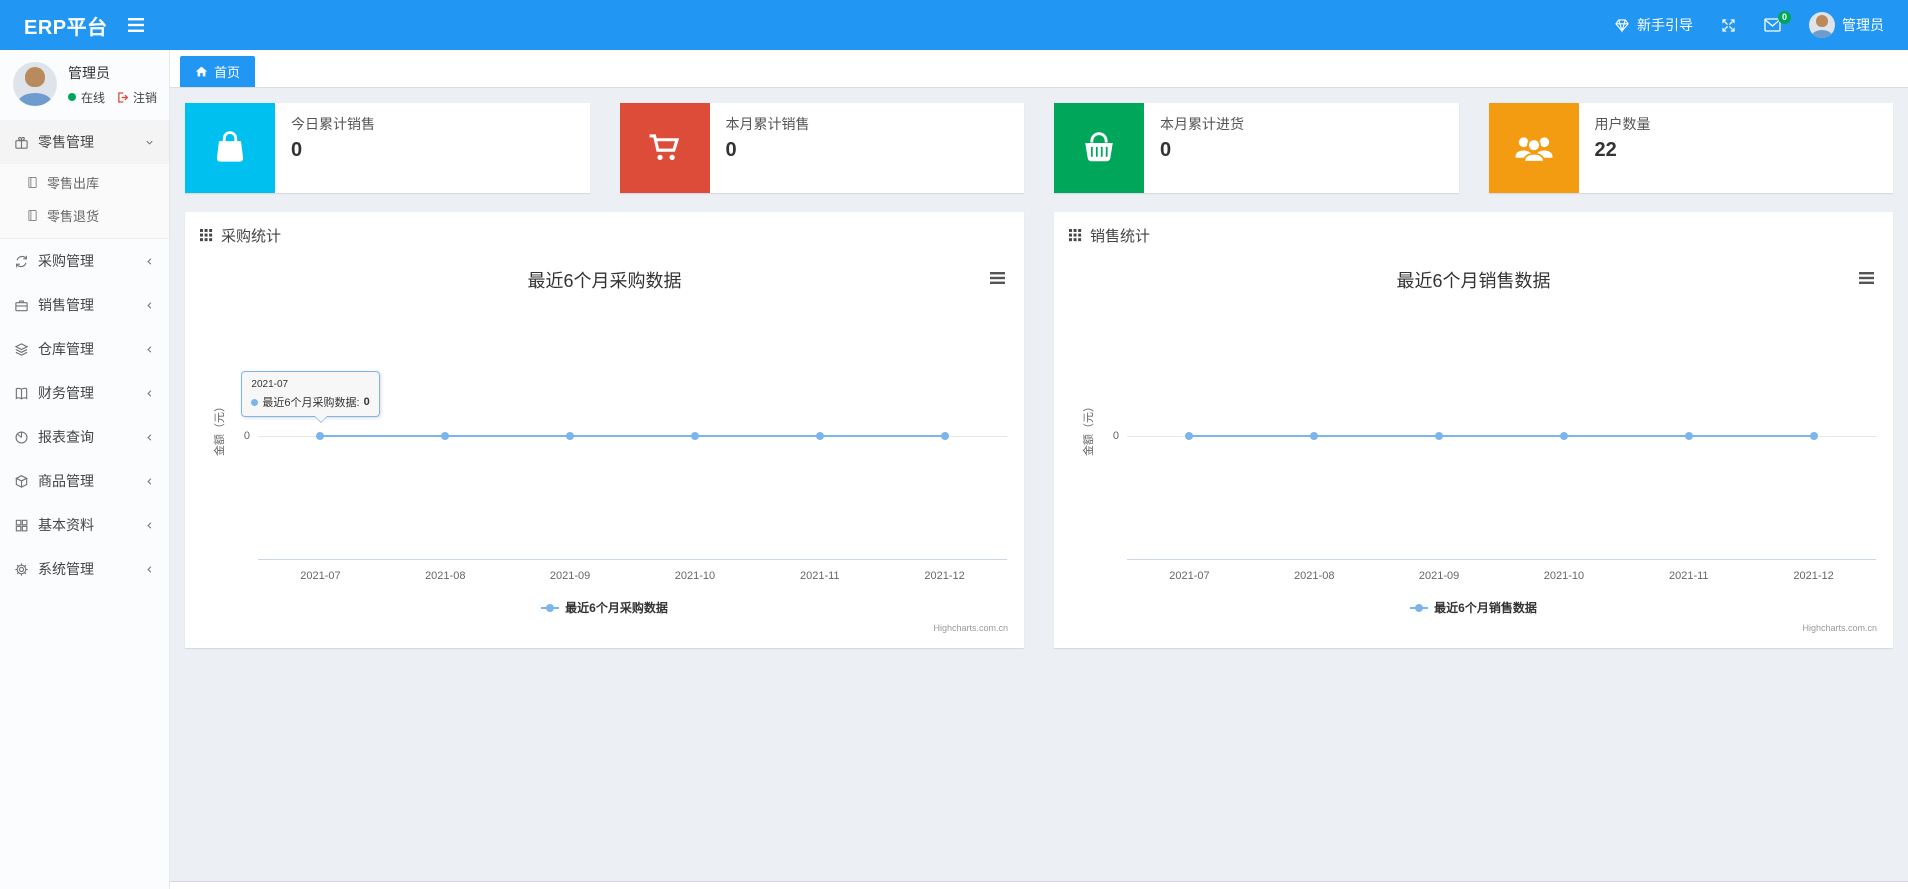  I want to click on sidebar-item-system: 系统管理, so click(84, 569).